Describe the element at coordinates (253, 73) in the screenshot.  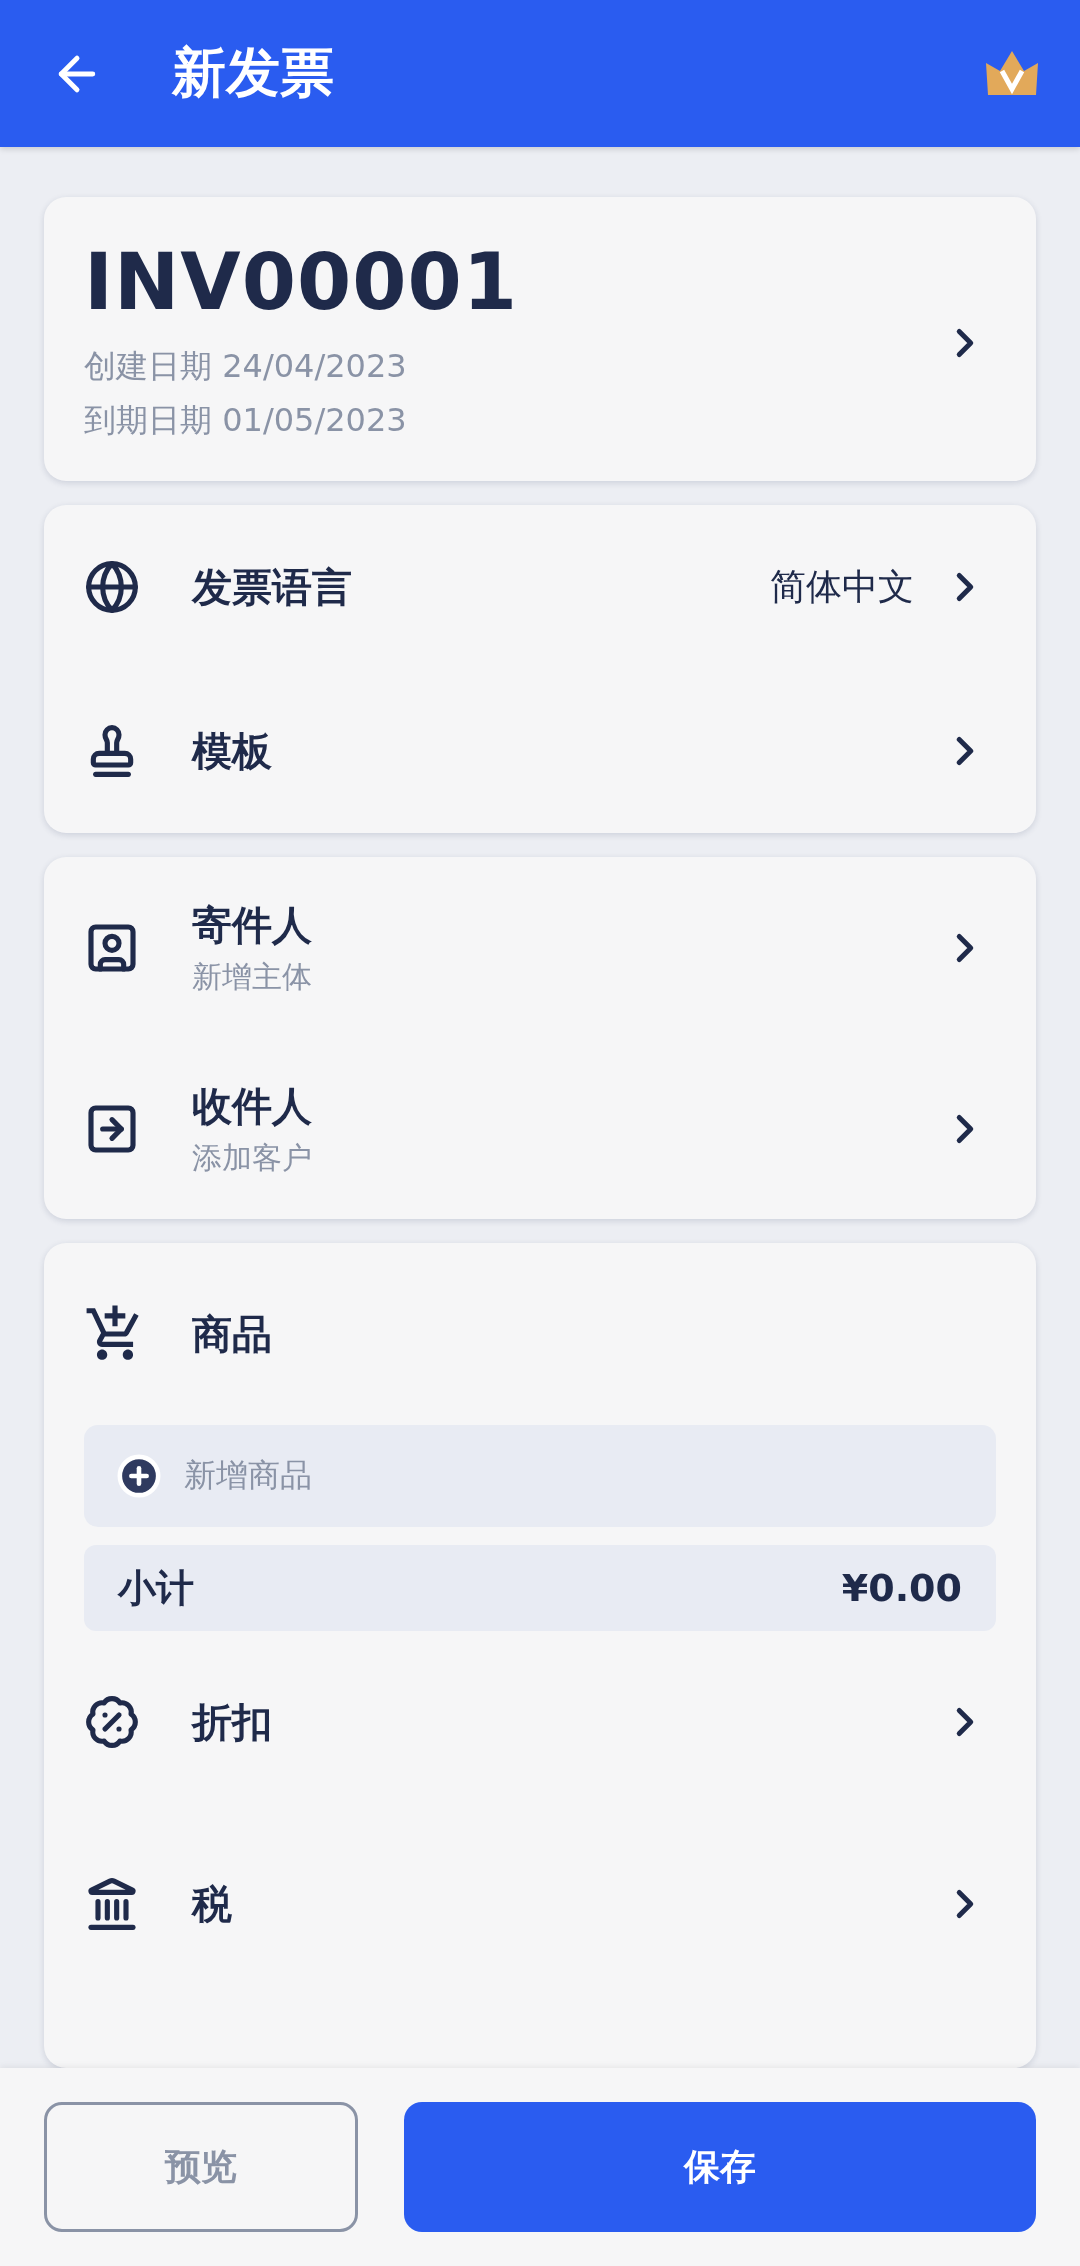
I see `page-title: 新发票` at that location.